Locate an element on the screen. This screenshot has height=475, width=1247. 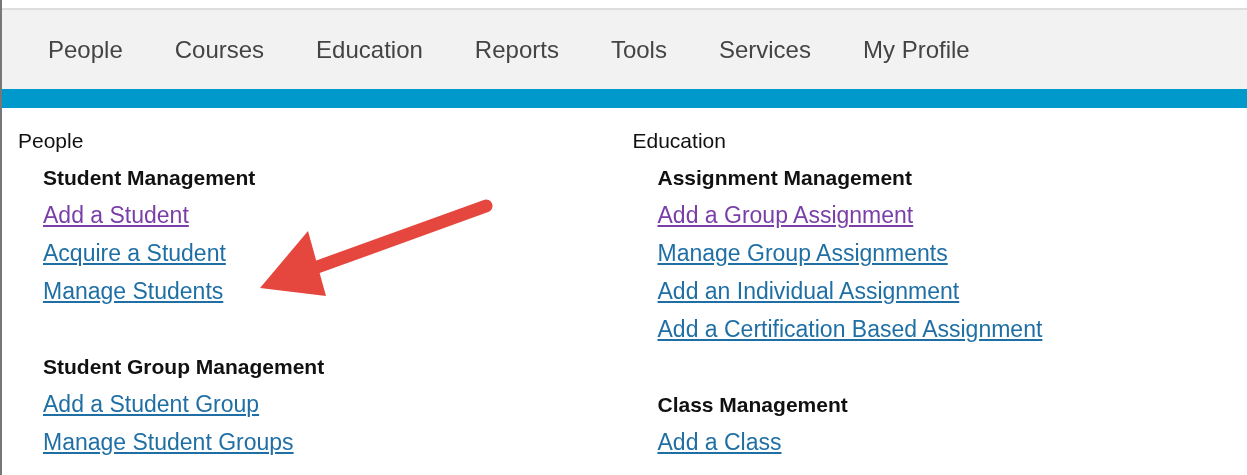
menu-link: Add an Individual Assignment is located at coordinates (808, 294).